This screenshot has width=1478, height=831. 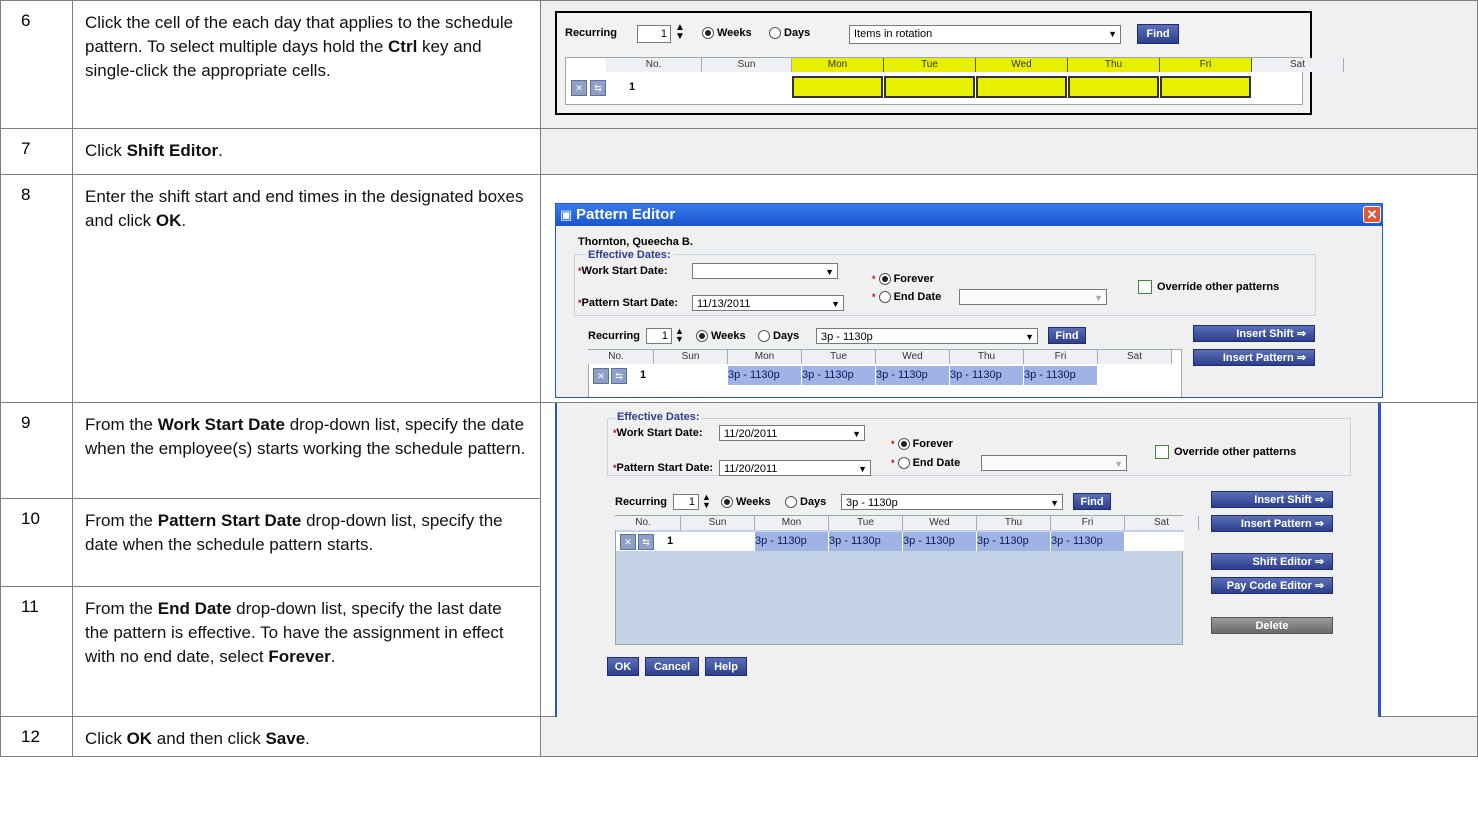 I want to click on pattern-start-combo: 11/13/2011 ▼, so click(x=768, y=303).